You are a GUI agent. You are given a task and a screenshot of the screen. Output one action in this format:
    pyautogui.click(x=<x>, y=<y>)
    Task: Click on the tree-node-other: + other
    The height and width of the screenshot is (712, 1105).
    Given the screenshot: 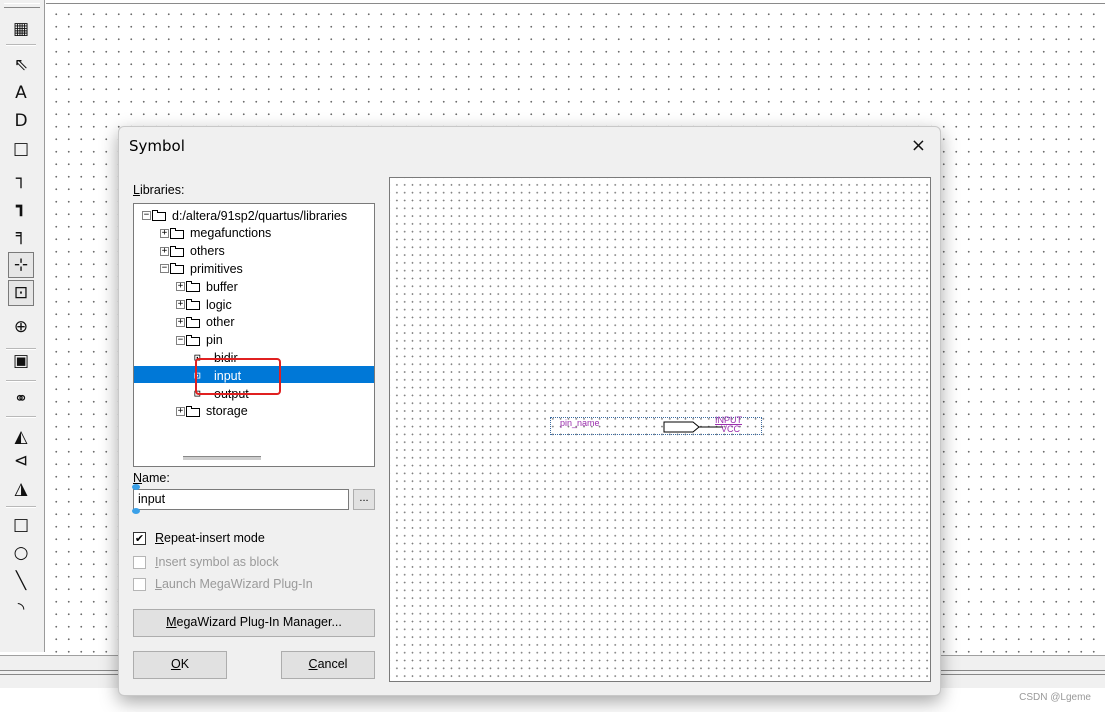 What is the action you would take?
    pyautogui.click(x=205, y=322)
    